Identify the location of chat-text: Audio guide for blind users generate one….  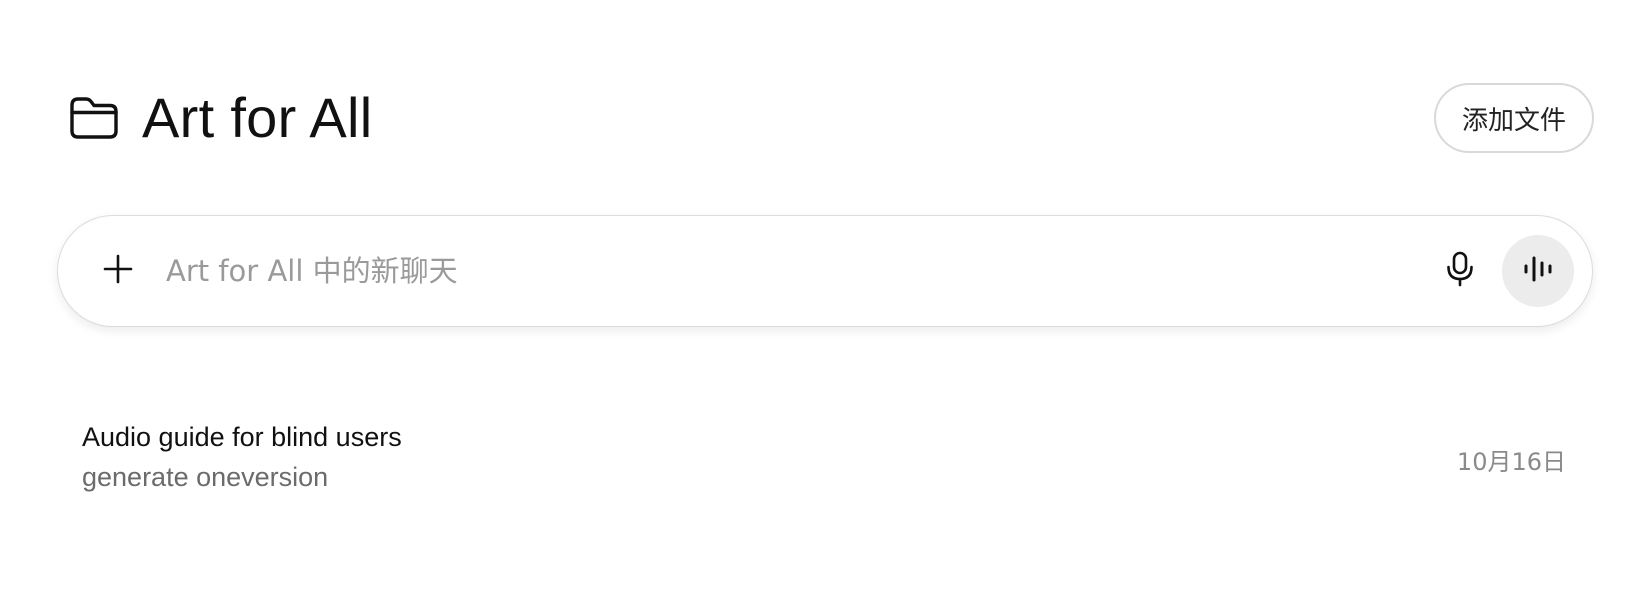
(242, 457).